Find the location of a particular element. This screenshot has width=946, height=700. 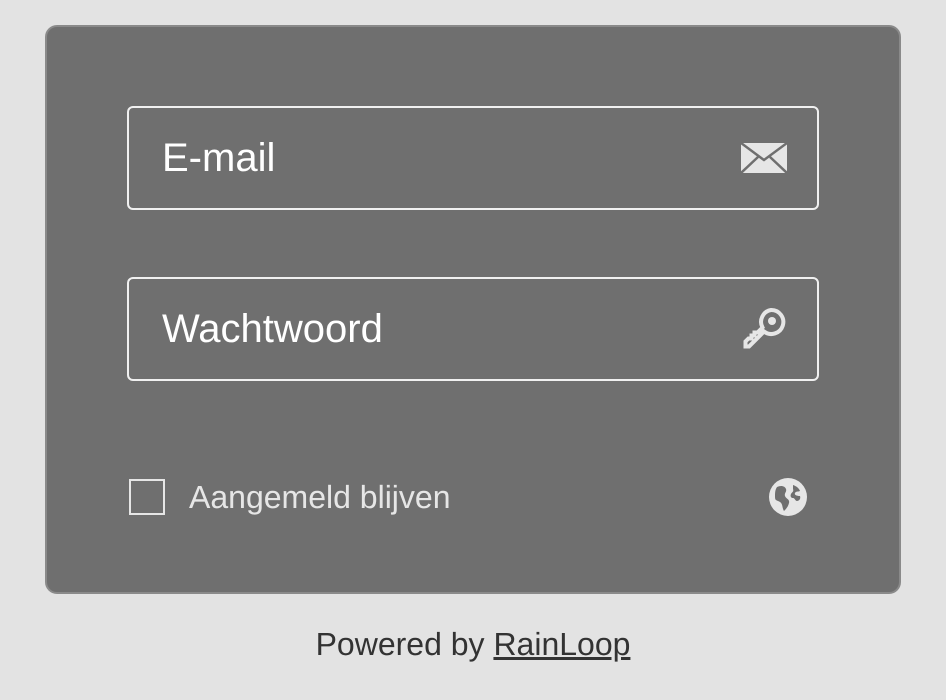

envelope-icon is located at coordinates (764, 158).